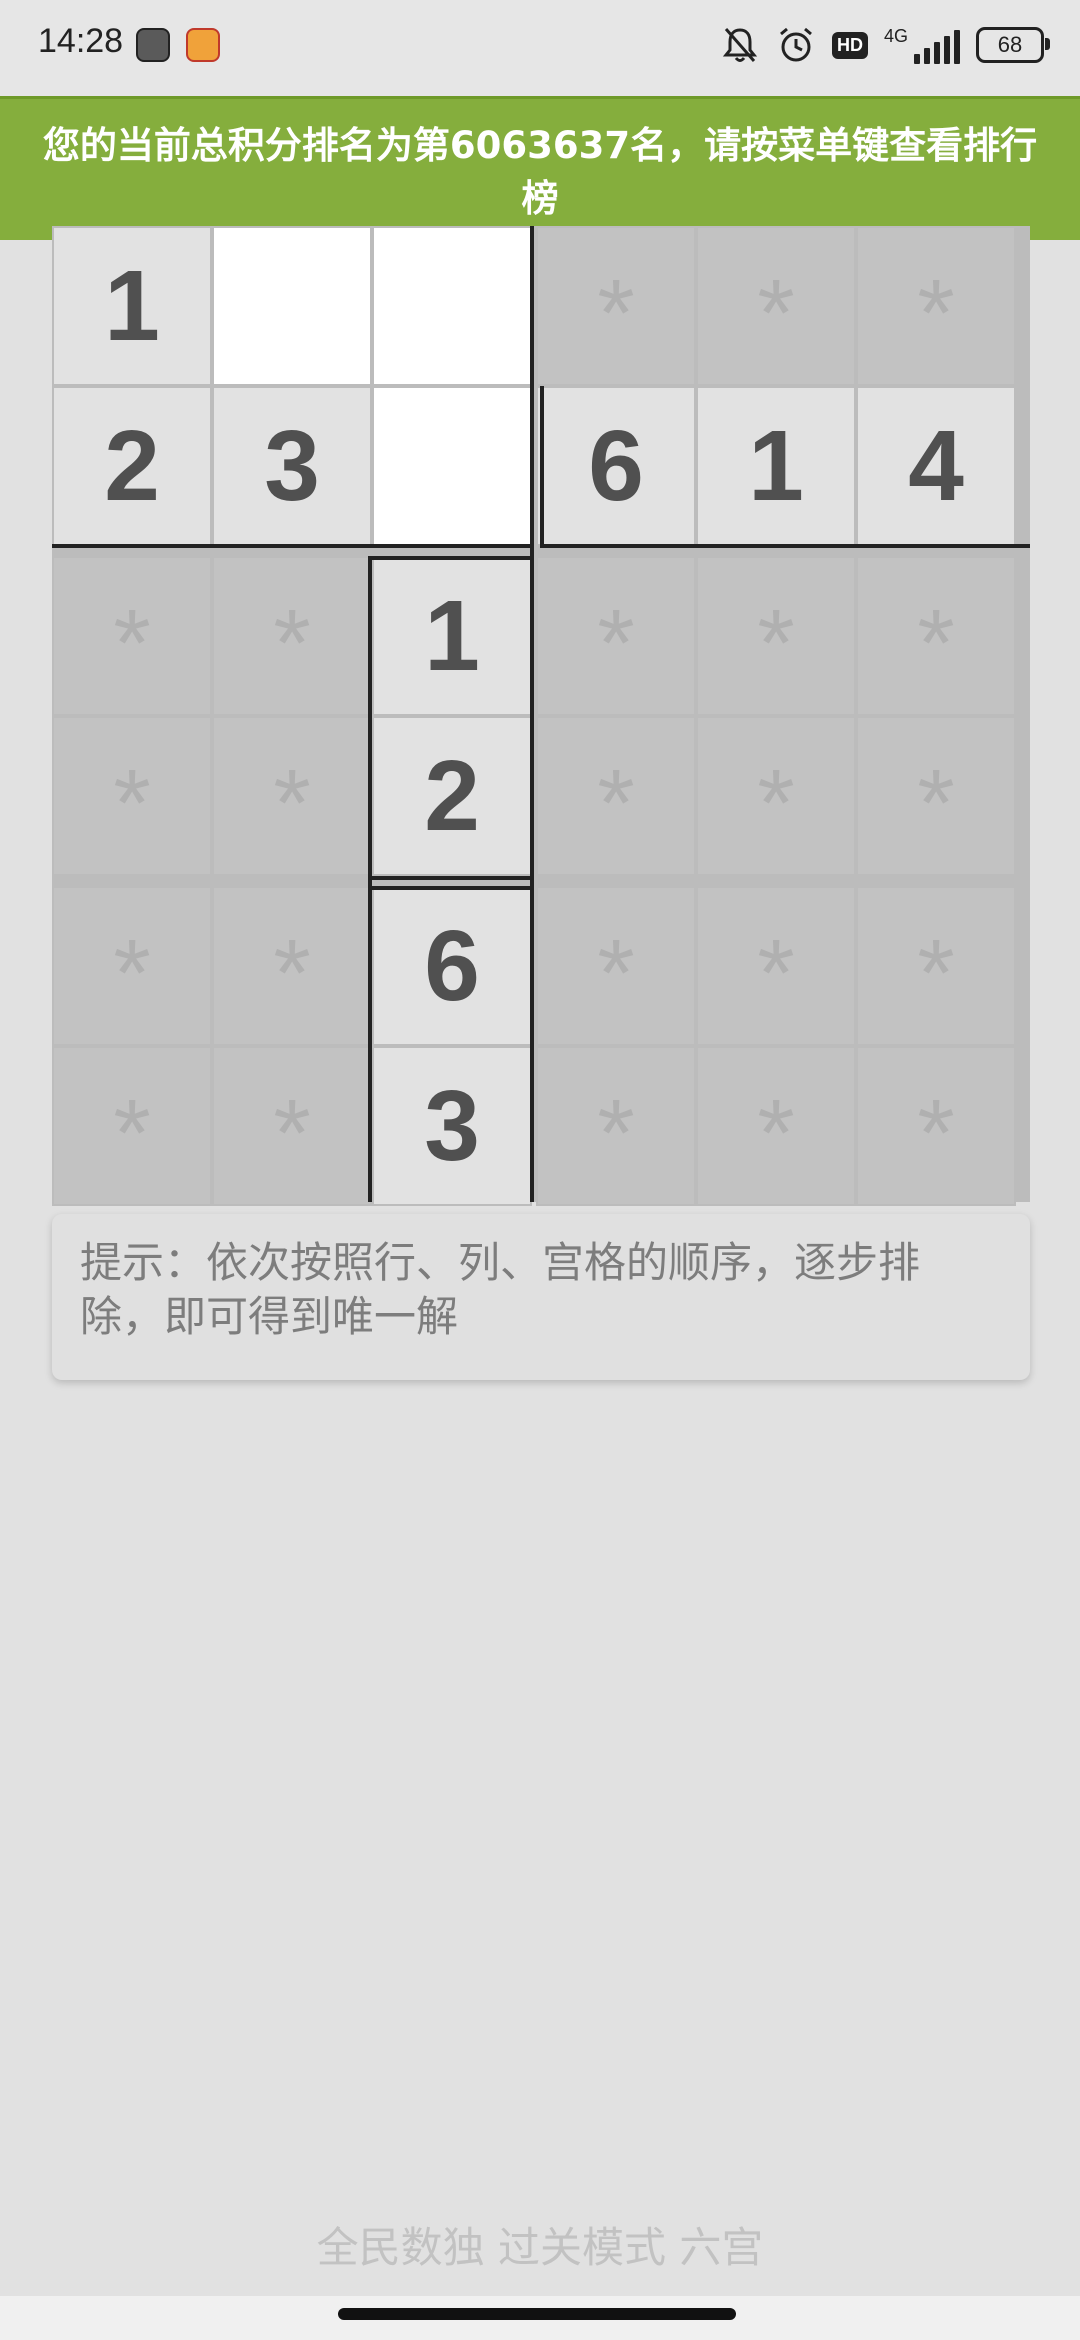  What do you see at coordinates (922, 45) in the screenshot?
I see `signal-icon: 4G` at bounding box center [922, 45].